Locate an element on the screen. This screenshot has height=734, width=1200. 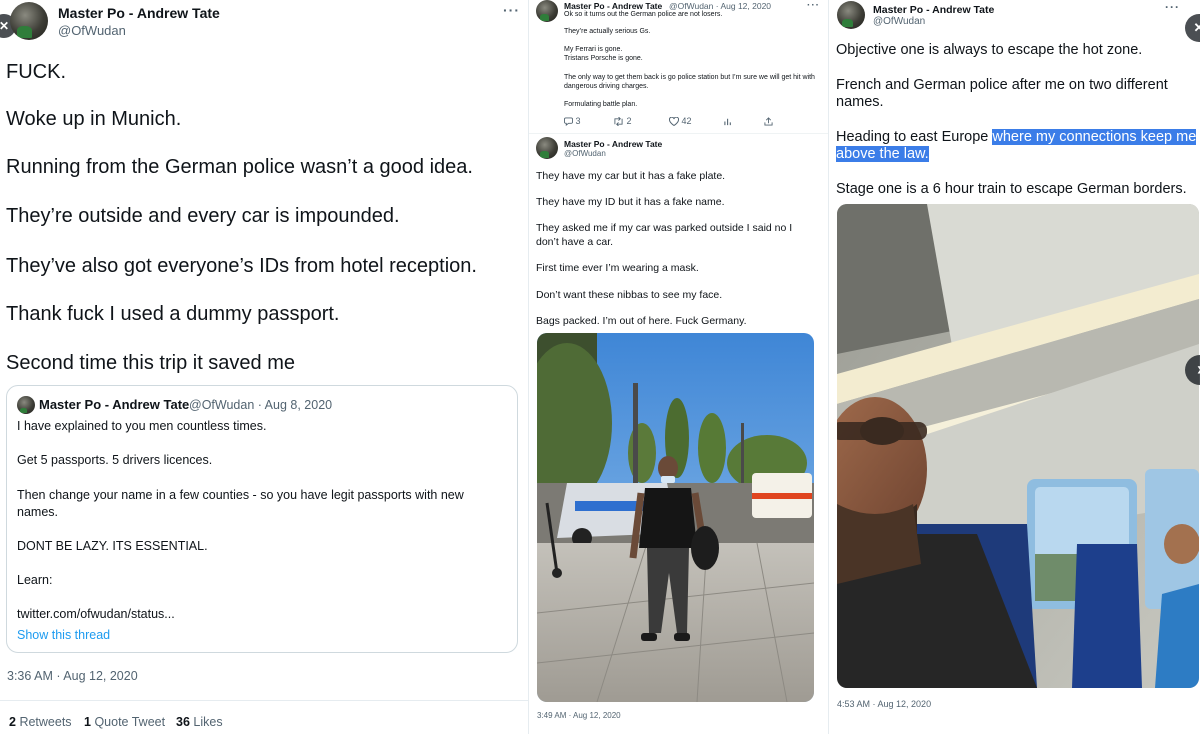
analytics-icon is located at coordinates (727, 122).